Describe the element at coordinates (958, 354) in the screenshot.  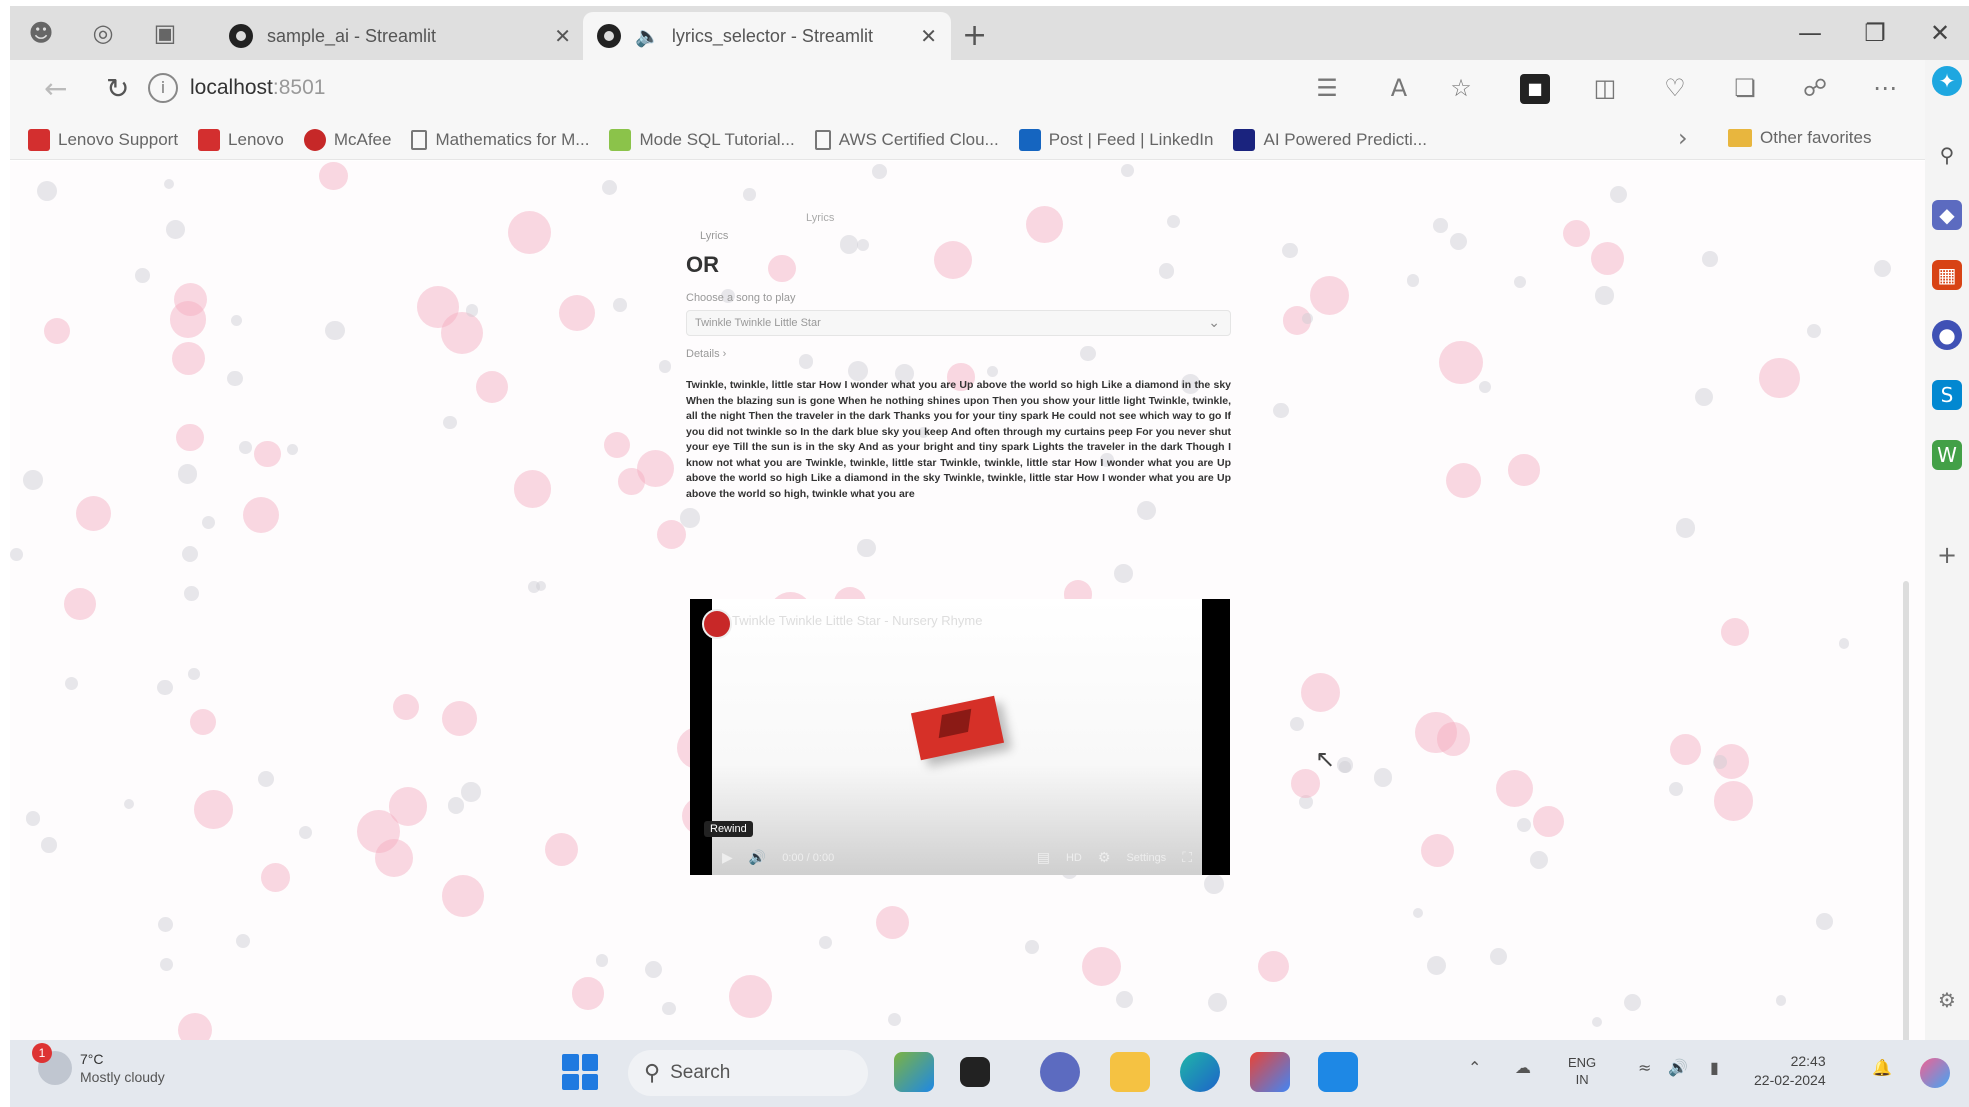
I see `details-expander: Details ›` at that location.